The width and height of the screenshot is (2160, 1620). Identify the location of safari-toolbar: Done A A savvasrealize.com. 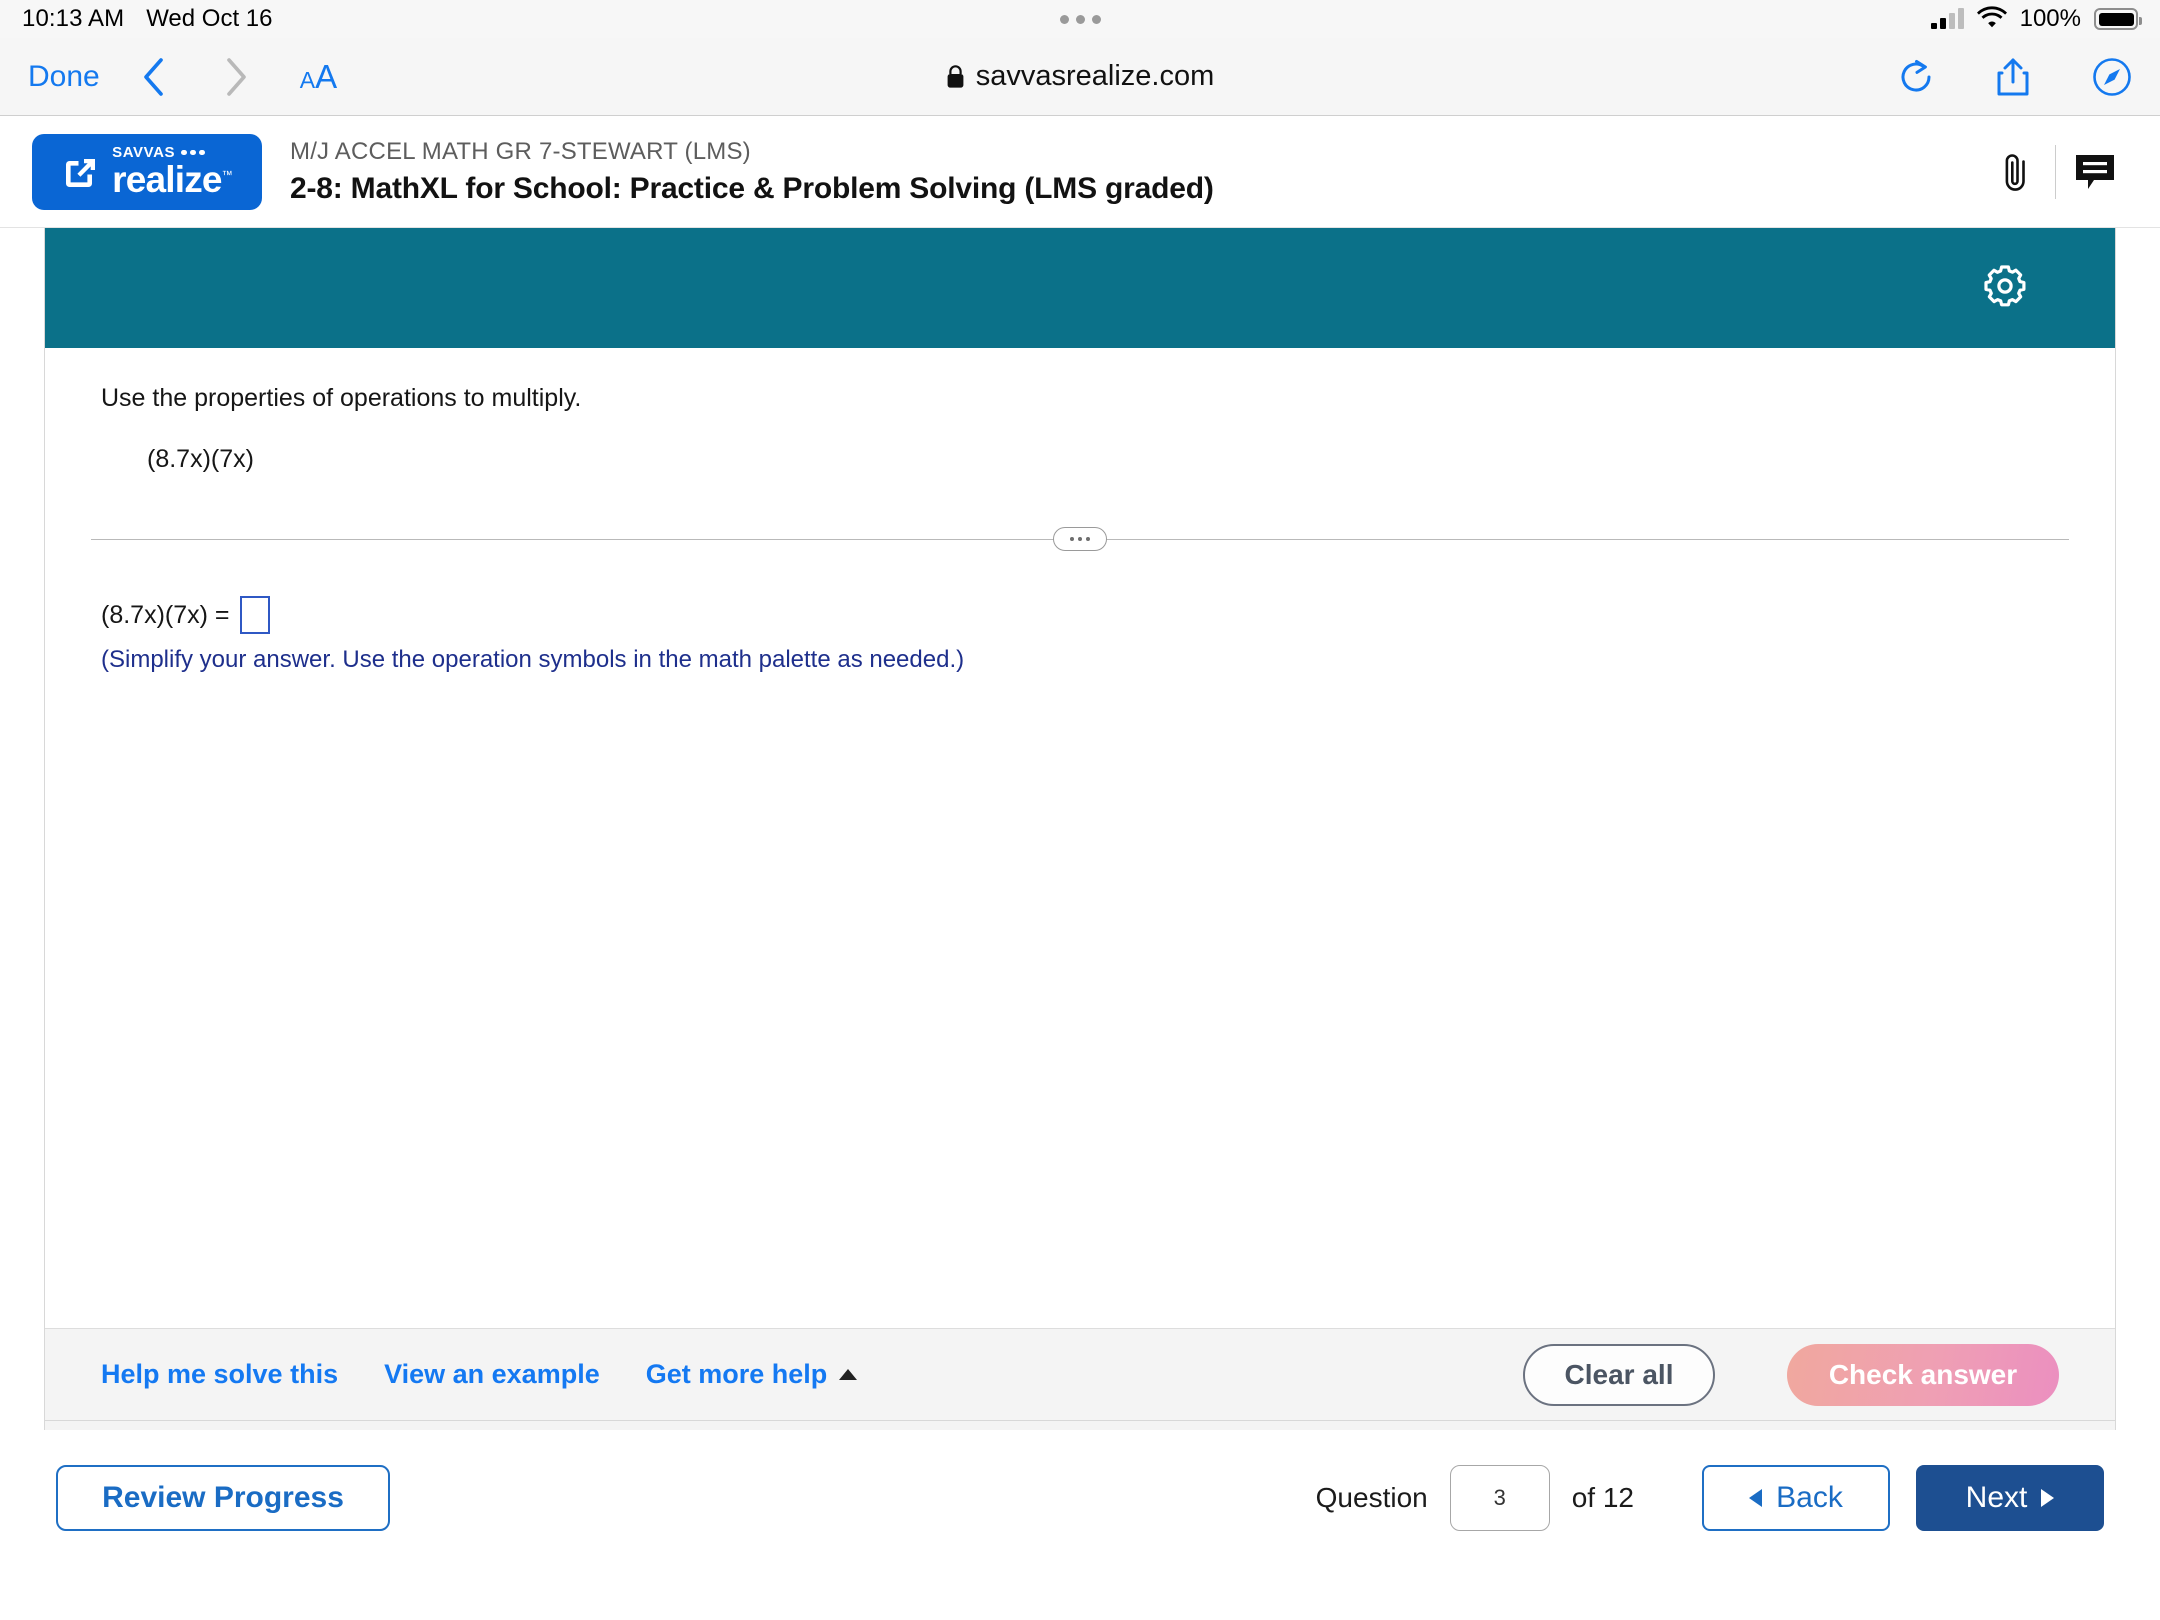
(1080, 77).